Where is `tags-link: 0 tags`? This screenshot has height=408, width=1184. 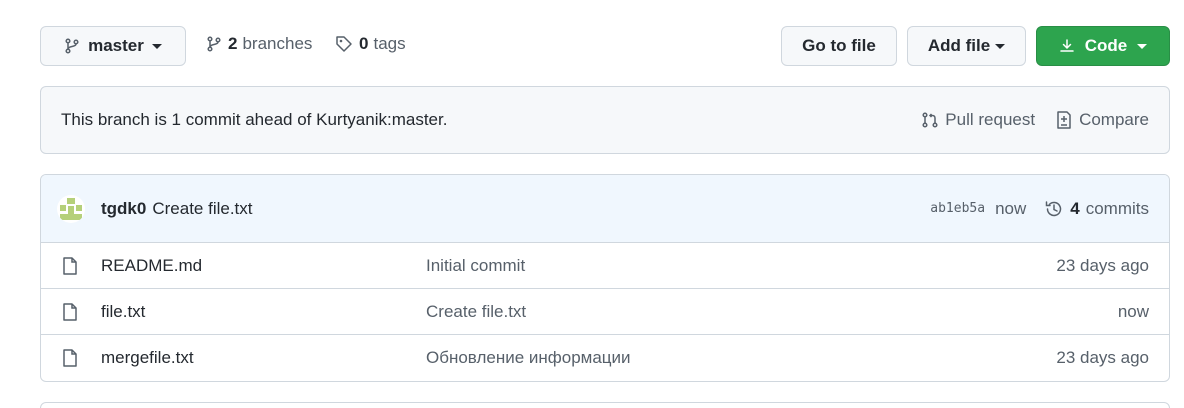
tags-link: 0 tags is located at coordinates (370, 44).